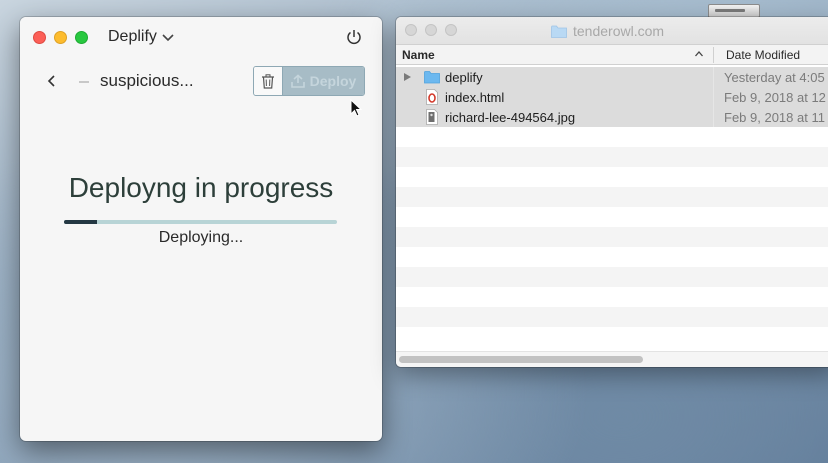  Describe the element at coordinates (699, 54) in the screenshot. I see `chevron-up-icon` at that location.